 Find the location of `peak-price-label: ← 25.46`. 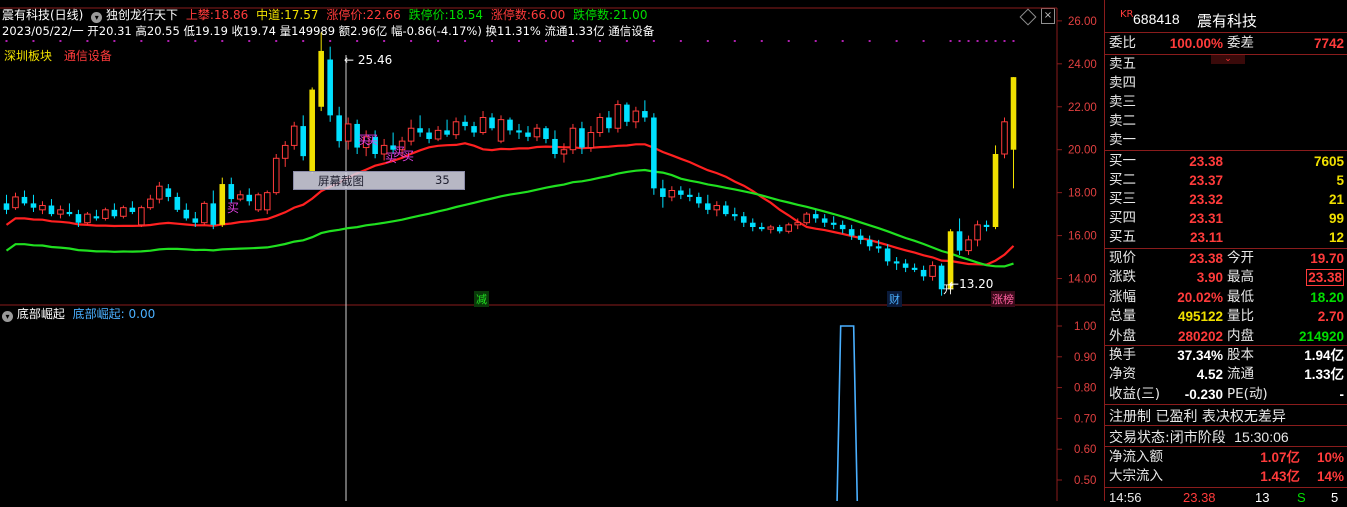

peak-price-label: ← 25.46 is located at coordinates (368, 60).